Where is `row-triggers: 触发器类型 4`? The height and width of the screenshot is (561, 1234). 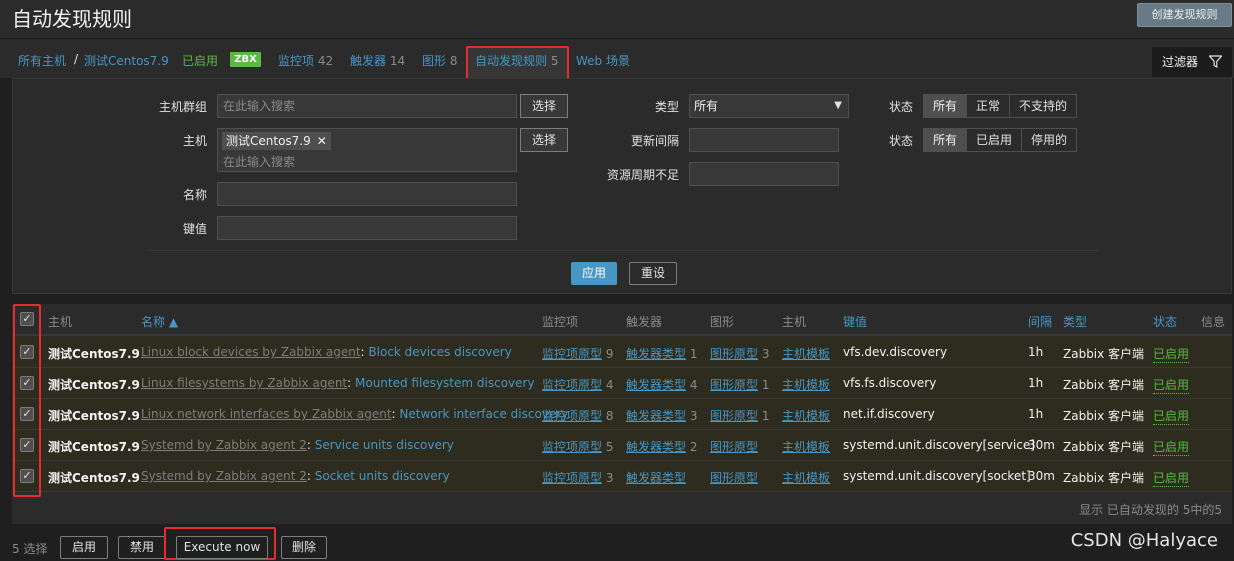
row-triggers: 触发器类型 4 is located at coordinates (661, 384).